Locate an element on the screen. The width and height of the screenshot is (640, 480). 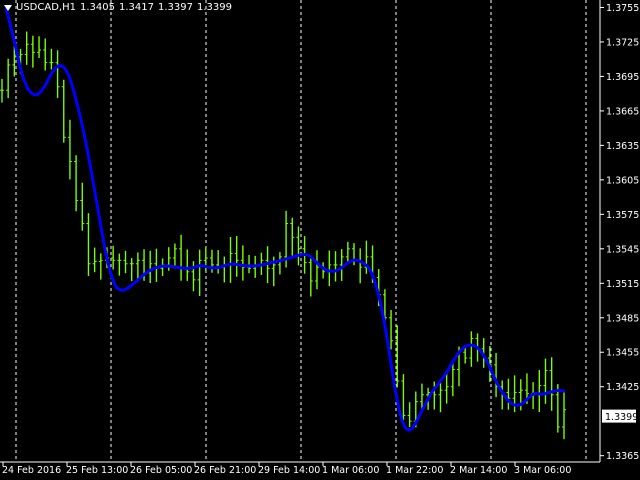
dropdown-triangle-icon is located at coordinates (8, 7).